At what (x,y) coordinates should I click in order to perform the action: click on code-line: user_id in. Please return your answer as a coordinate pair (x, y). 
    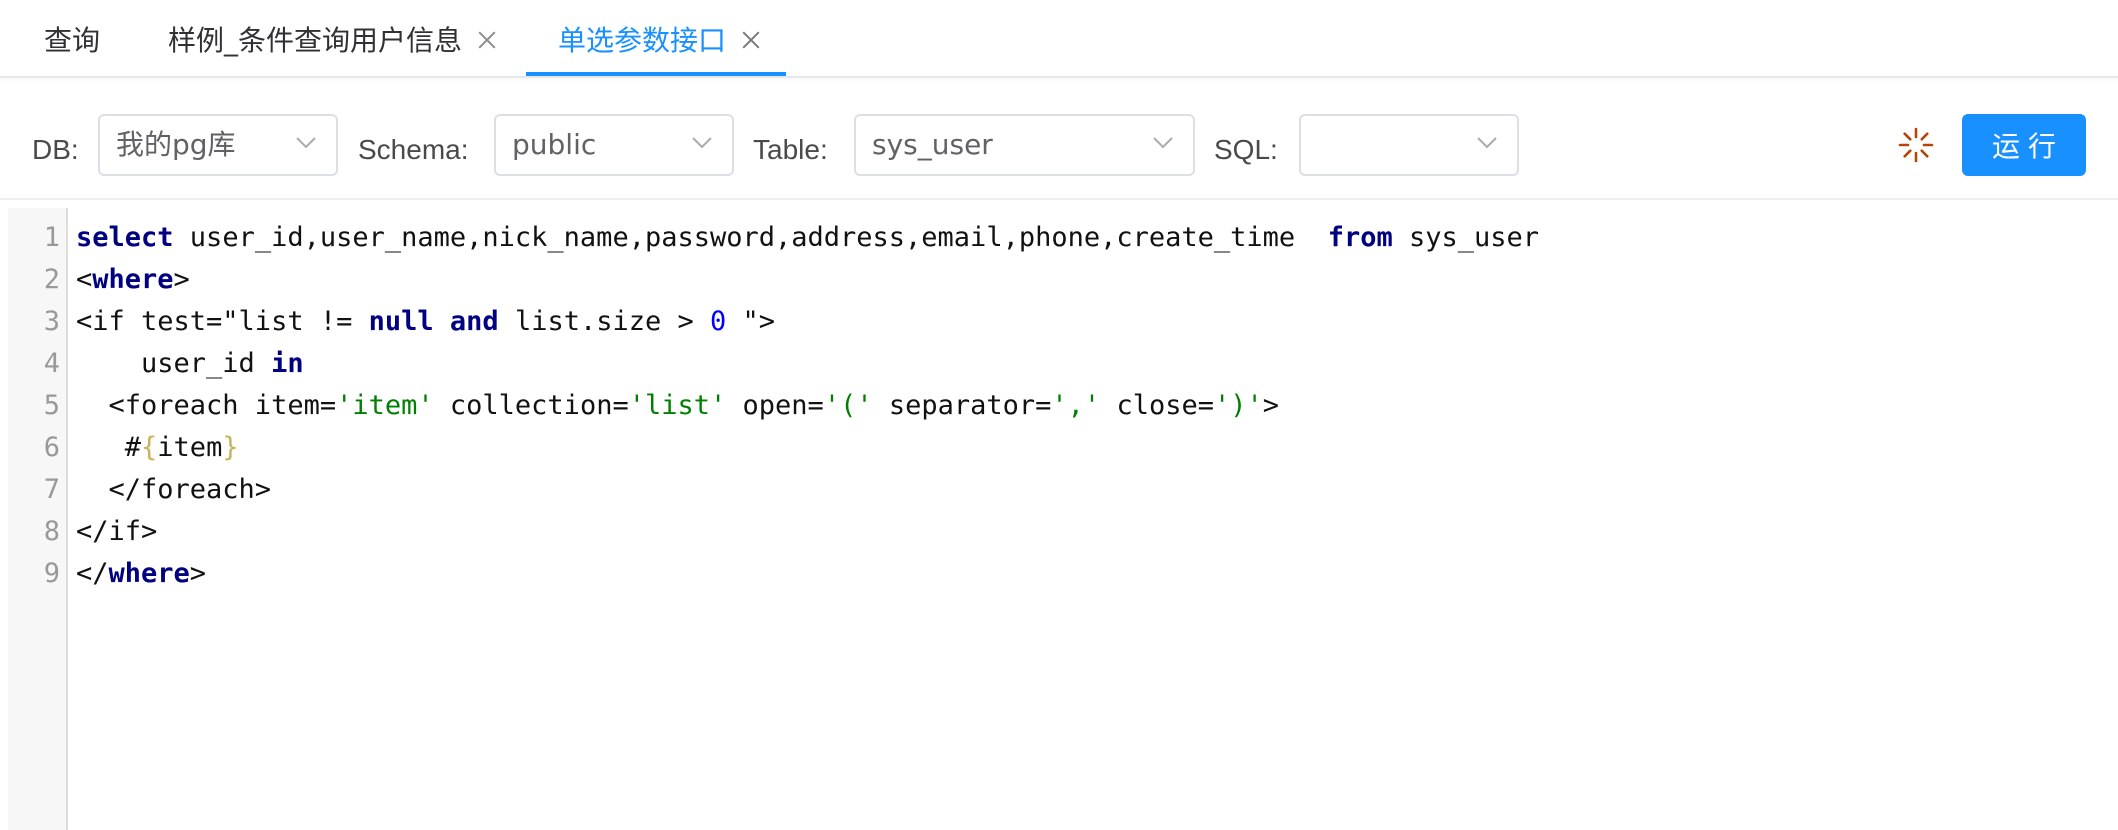
    Looking at the image, I should click on (190, 364).